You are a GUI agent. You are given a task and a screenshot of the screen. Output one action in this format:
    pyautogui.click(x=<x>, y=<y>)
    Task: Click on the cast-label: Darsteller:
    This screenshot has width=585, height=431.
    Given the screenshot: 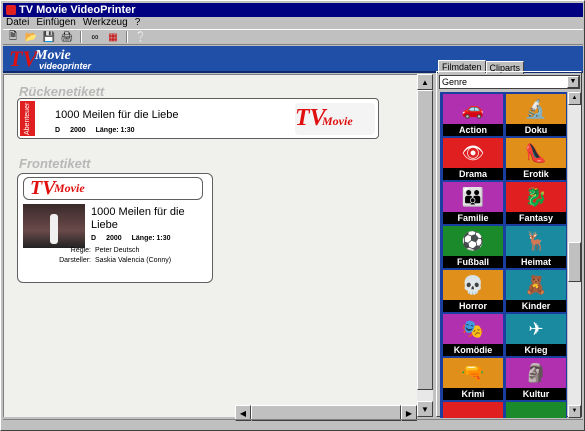 What is the action you would take?
    pyautogui.click(x=75, y=260)
    